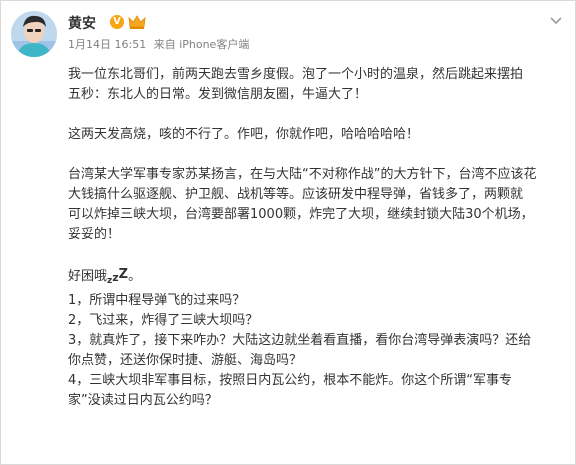 The height and width of the screenshot is (465, 576). Describe the element at coordinates (556, 20) in the screenshot. I see `chevron-down-icon` at that location.